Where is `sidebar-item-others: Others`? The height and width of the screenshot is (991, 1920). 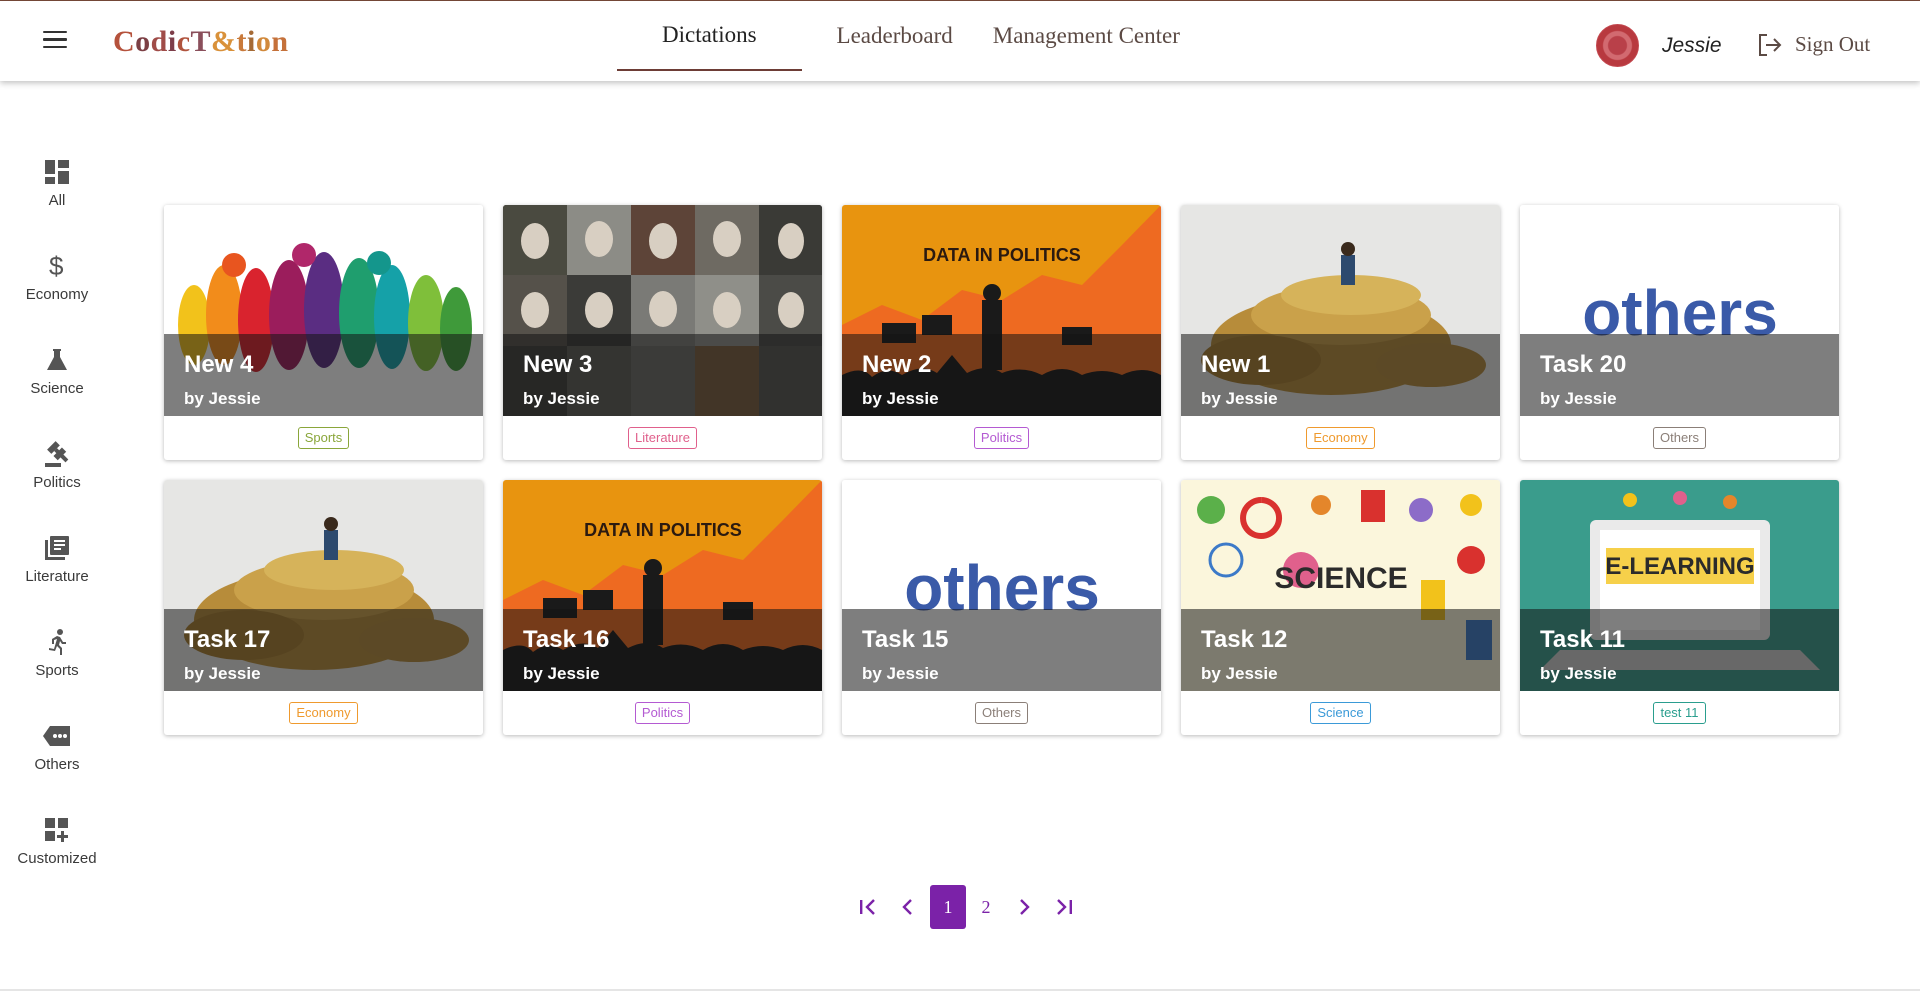
sidebar-item-others: Others is located at coordinates (57, 761).